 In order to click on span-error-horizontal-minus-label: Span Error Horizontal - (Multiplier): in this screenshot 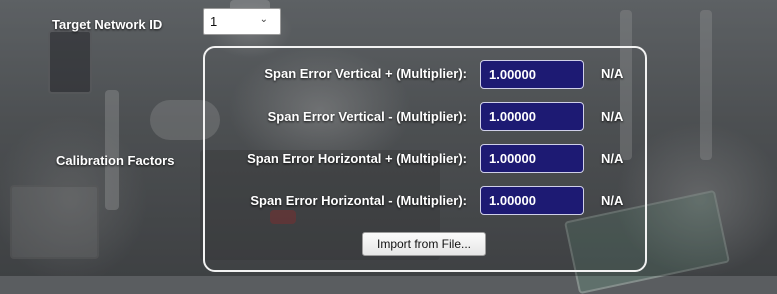, I will do `click(358, 200)`.